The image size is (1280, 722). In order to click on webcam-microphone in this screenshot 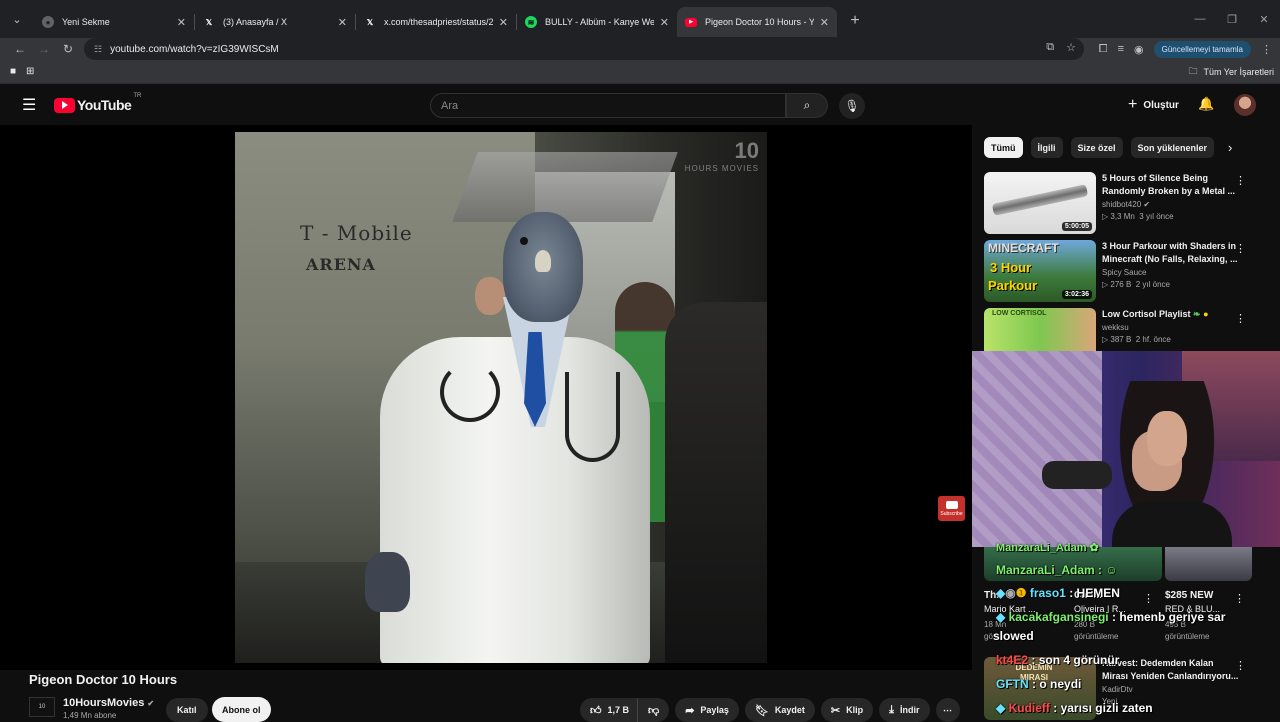, I will do `click(1077, 475)`.